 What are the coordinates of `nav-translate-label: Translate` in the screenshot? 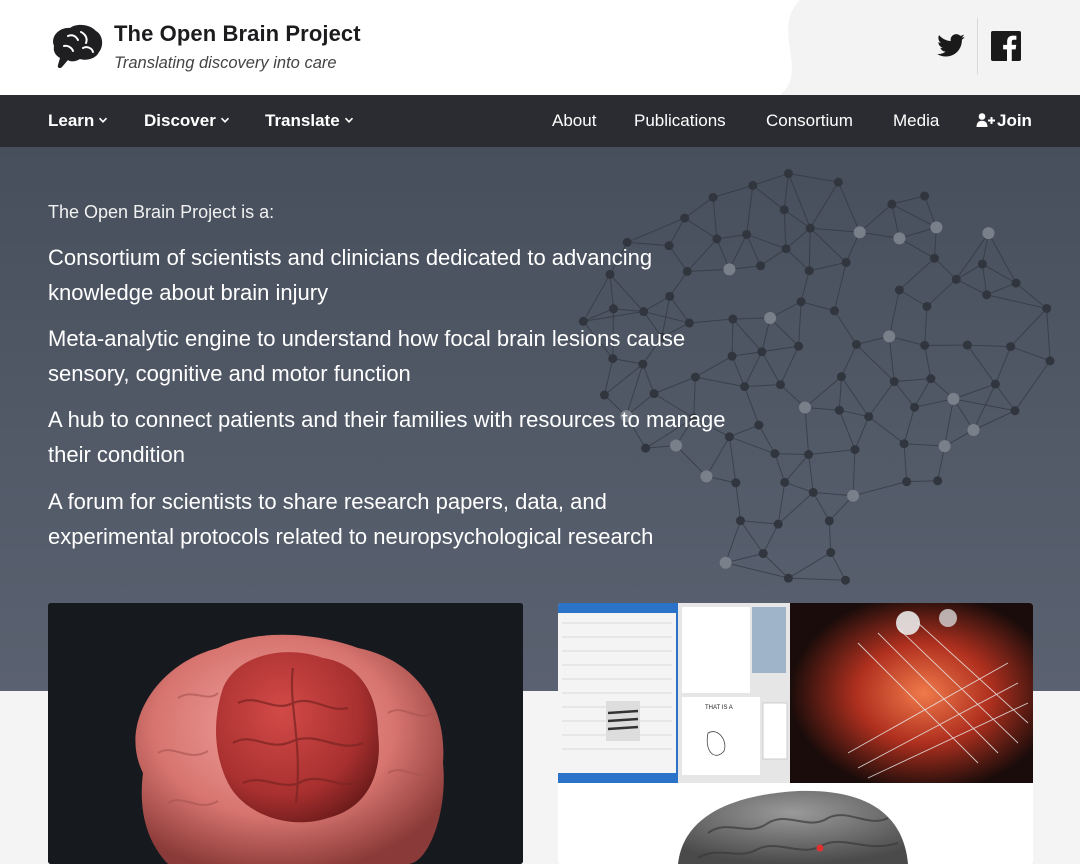 It's located at (302, 120).